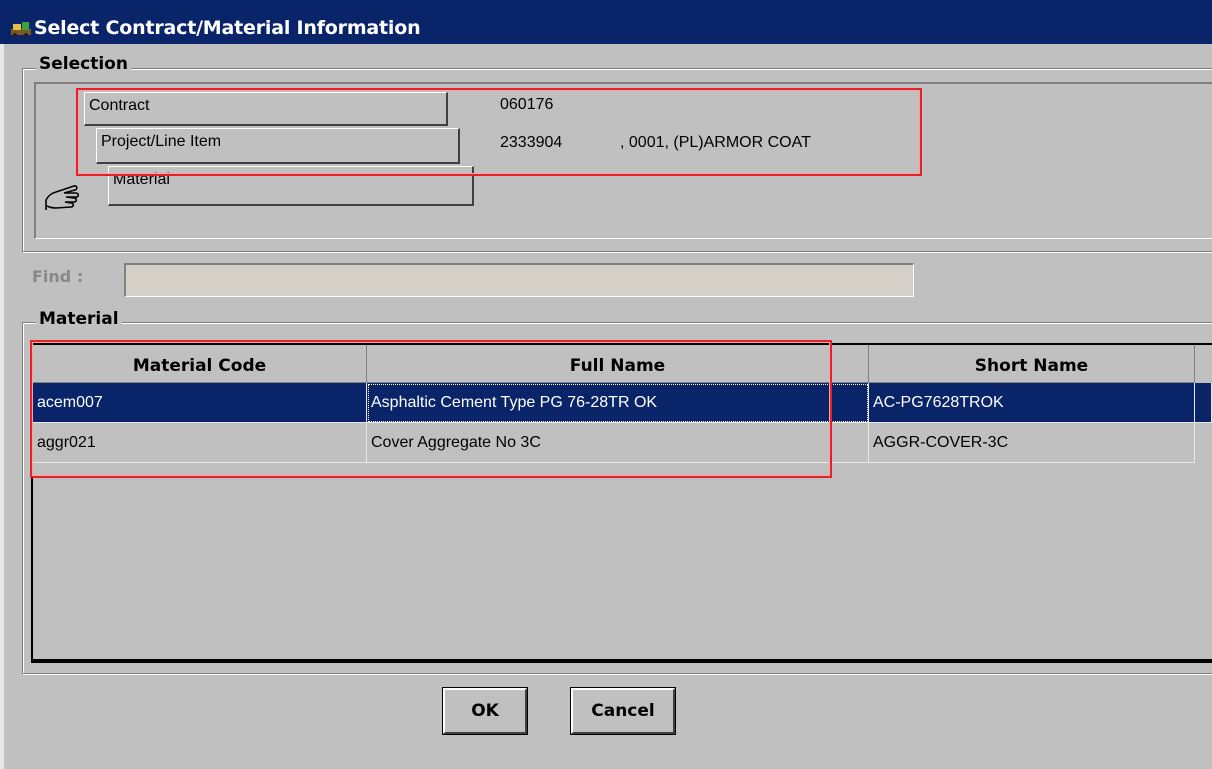  What do you see at coordinates (83, 64) in the screenshot?
I see `selection-group-label: Selection` at bounding box center [83, 64].